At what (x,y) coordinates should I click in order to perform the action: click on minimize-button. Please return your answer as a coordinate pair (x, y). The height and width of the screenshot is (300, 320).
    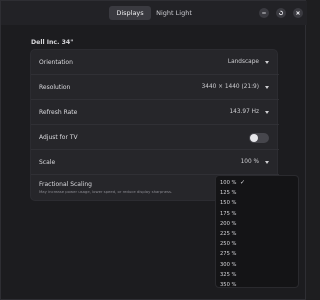
    Looking at the image, I should click on (264, 13).